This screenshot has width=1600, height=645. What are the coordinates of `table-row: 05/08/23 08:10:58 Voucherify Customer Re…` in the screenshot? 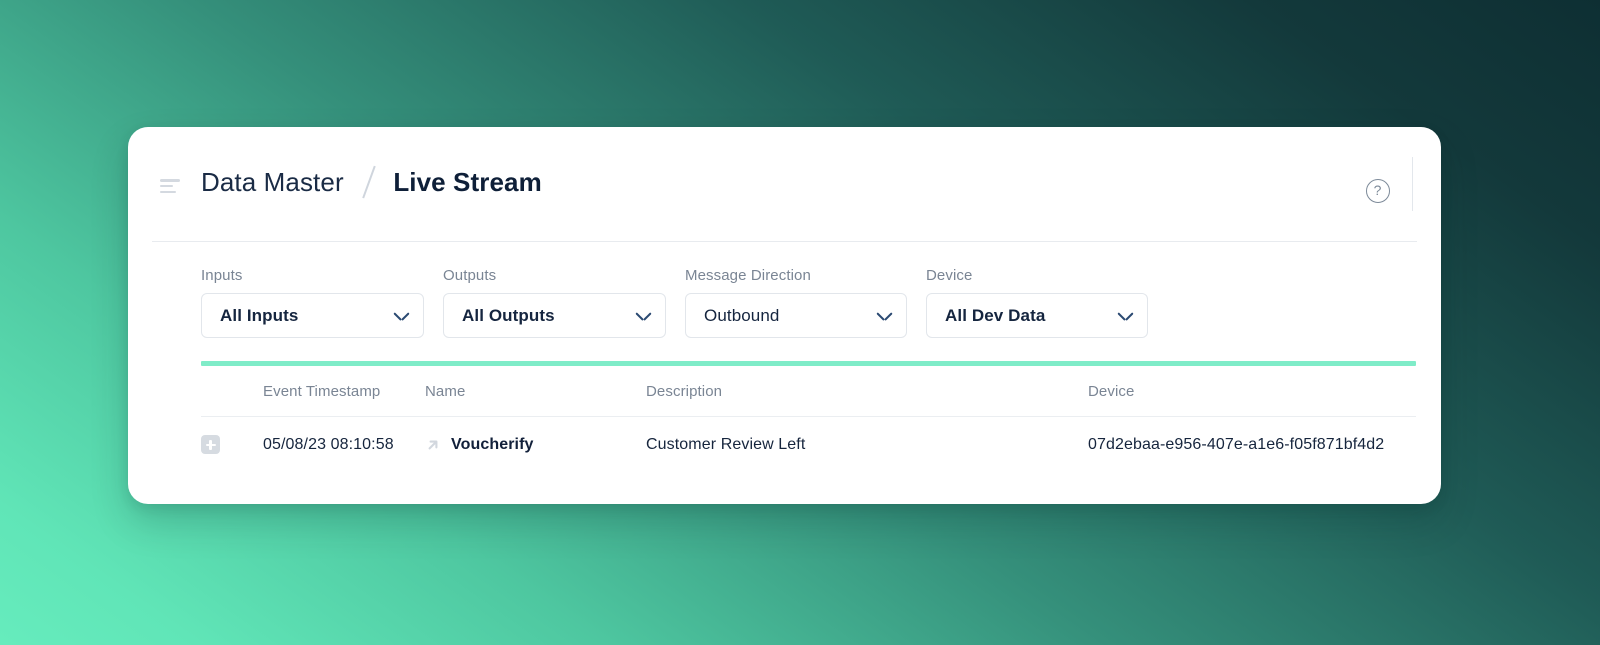 It's located at (808, 444).